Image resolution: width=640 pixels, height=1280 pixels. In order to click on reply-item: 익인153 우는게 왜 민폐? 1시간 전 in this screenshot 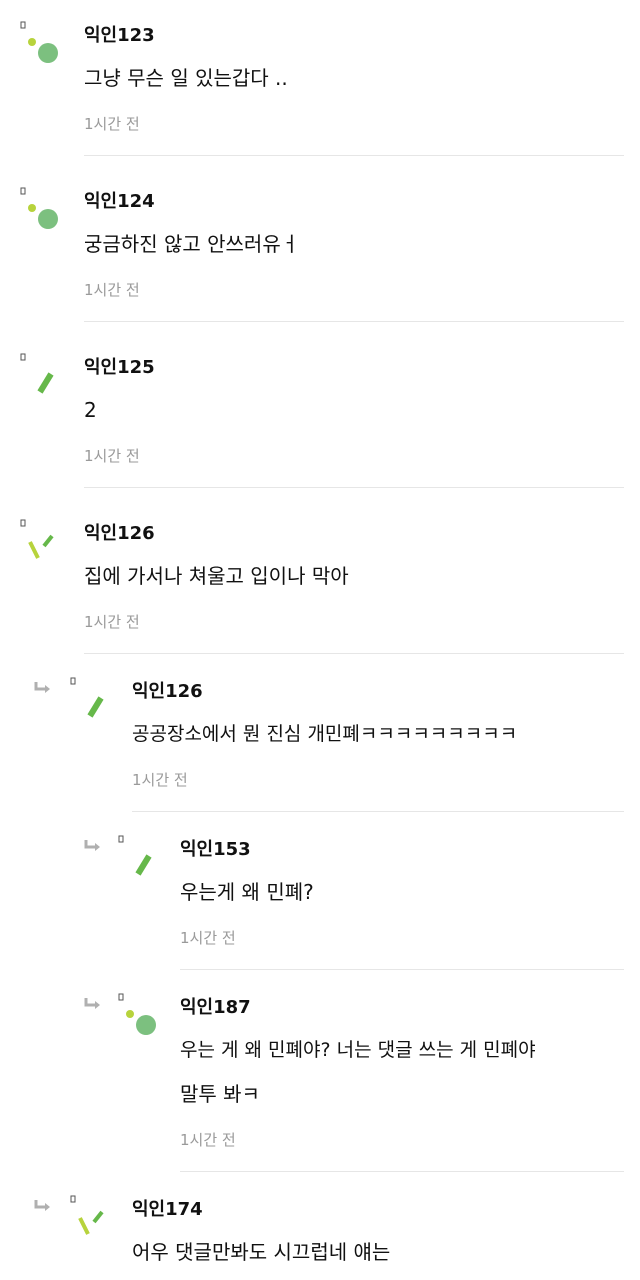, I will do `click(320, 892)`.